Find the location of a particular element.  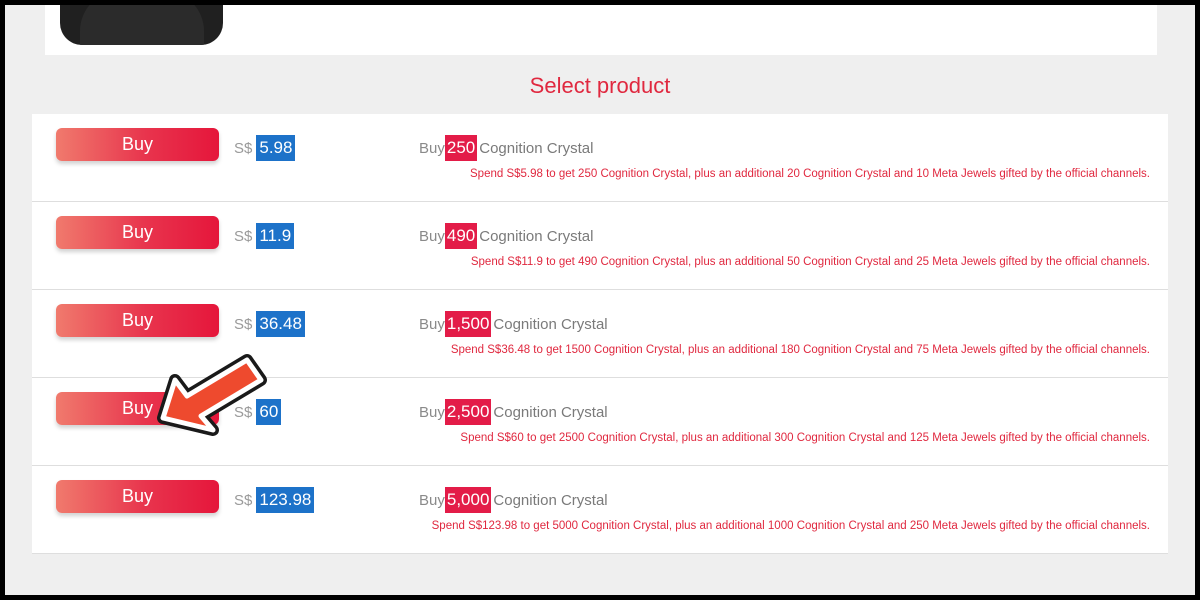

price-value: 11.9 is located at coordinates (275, 236).